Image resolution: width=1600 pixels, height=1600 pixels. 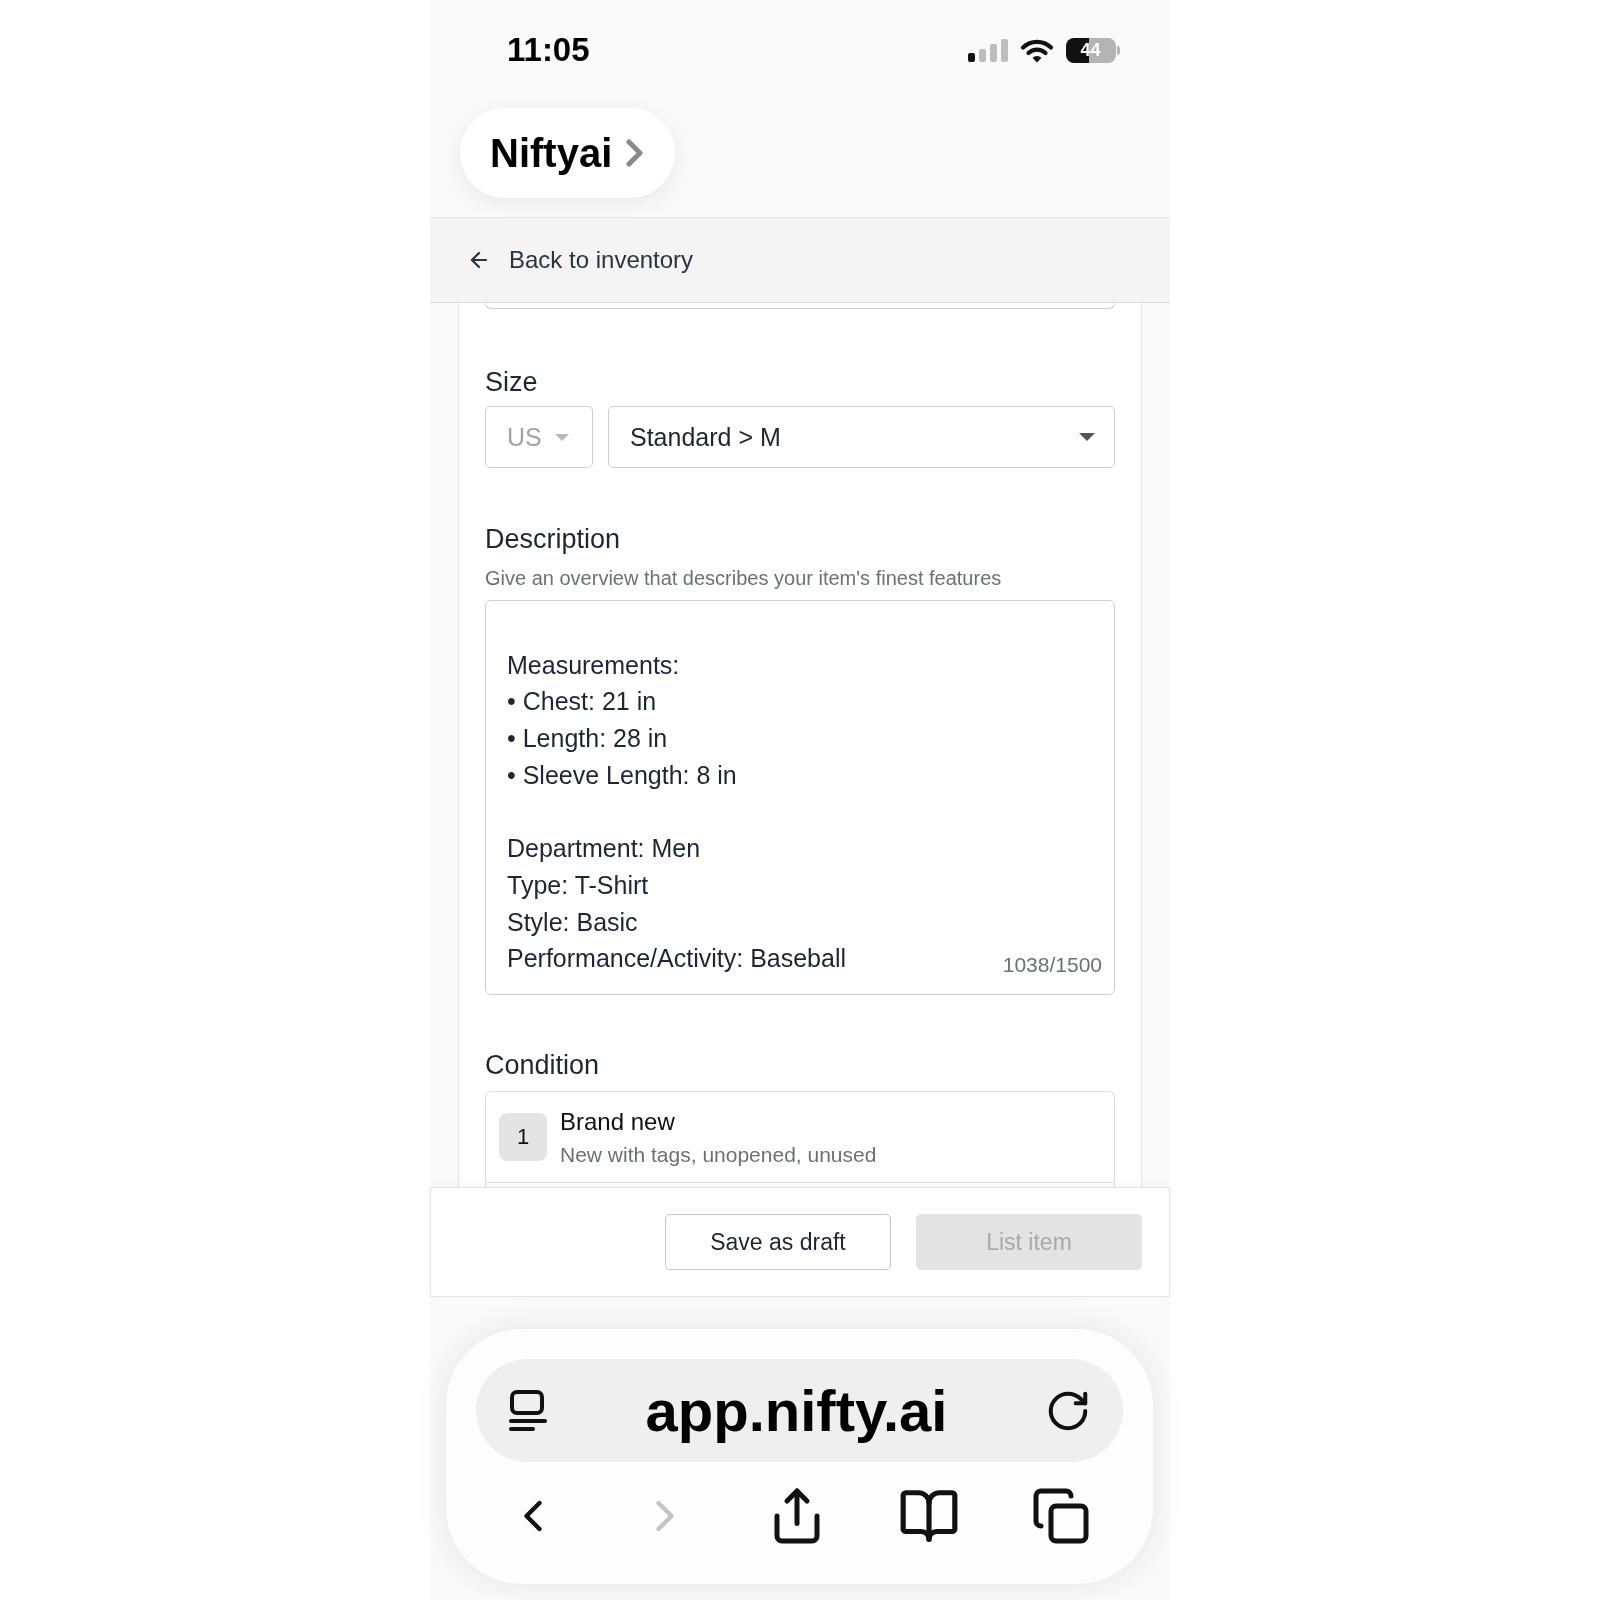 What do you see at coordinates (580, 260) in the screenshot?
I see `back-link: Back to inventory` at bounding box center [580, 260].